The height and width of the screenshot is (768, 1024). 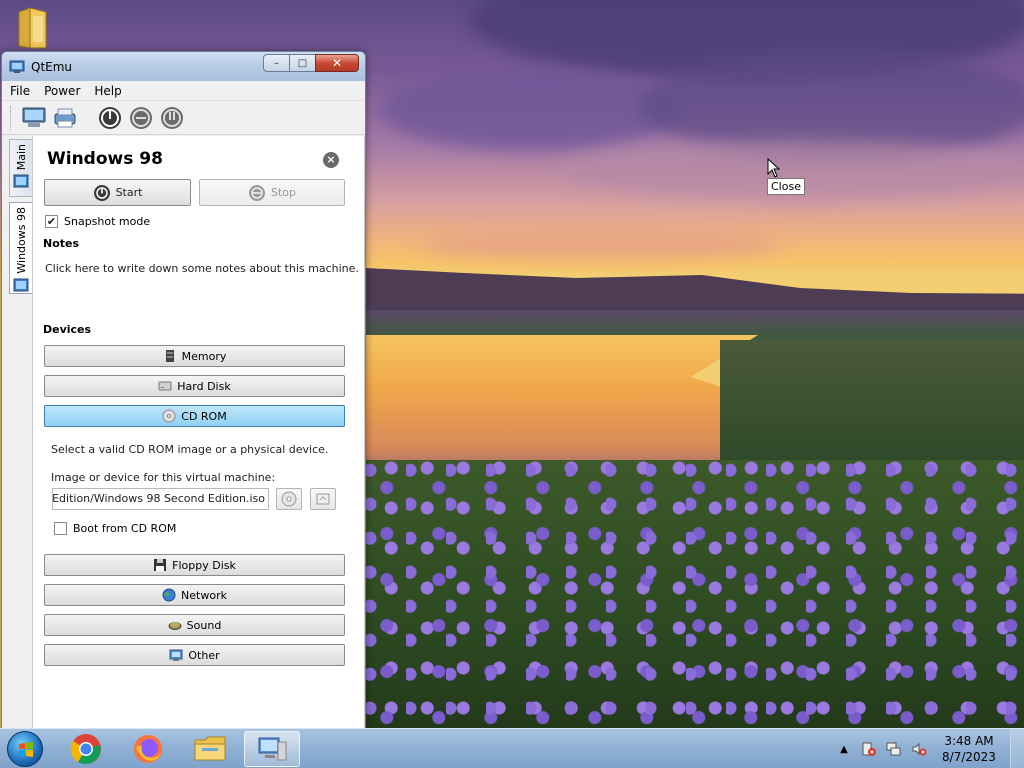 What do you see at coordinates (20, 91) in the screenshot?
I see `menu-file: File` at bounding box center [20, 91].